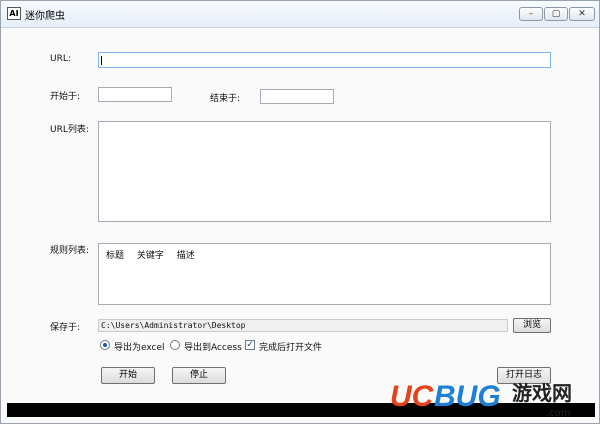  Describe the element at coordinates (303, 325) in the screenshot. I see `save-path-field: C:\Users\Administrator\Desktop` at that location.